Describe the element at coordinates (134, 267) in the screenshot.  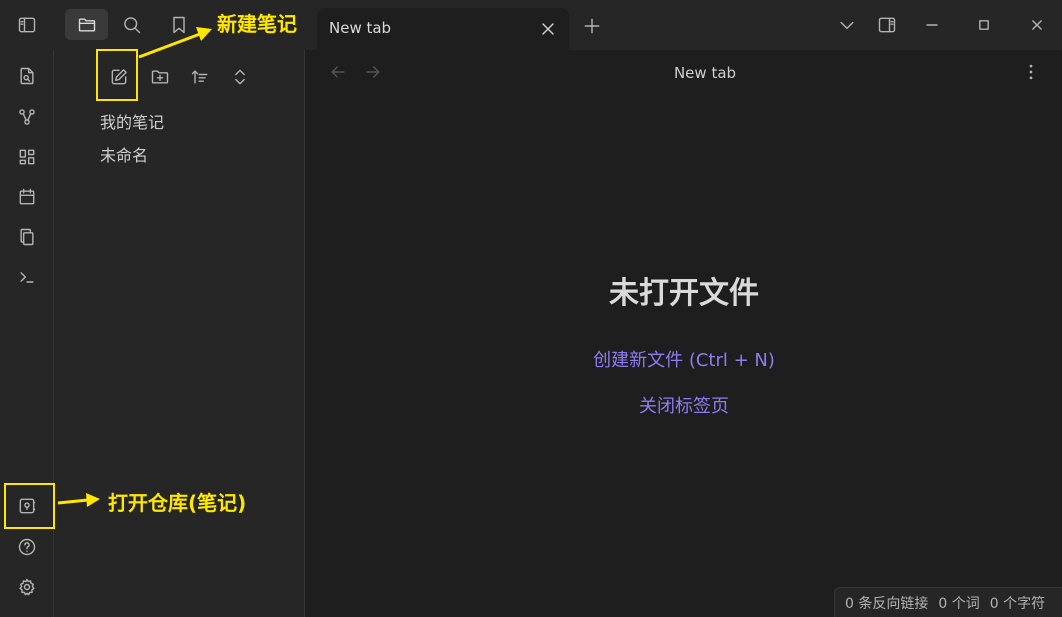
I see `new-note-arrow` at that location.